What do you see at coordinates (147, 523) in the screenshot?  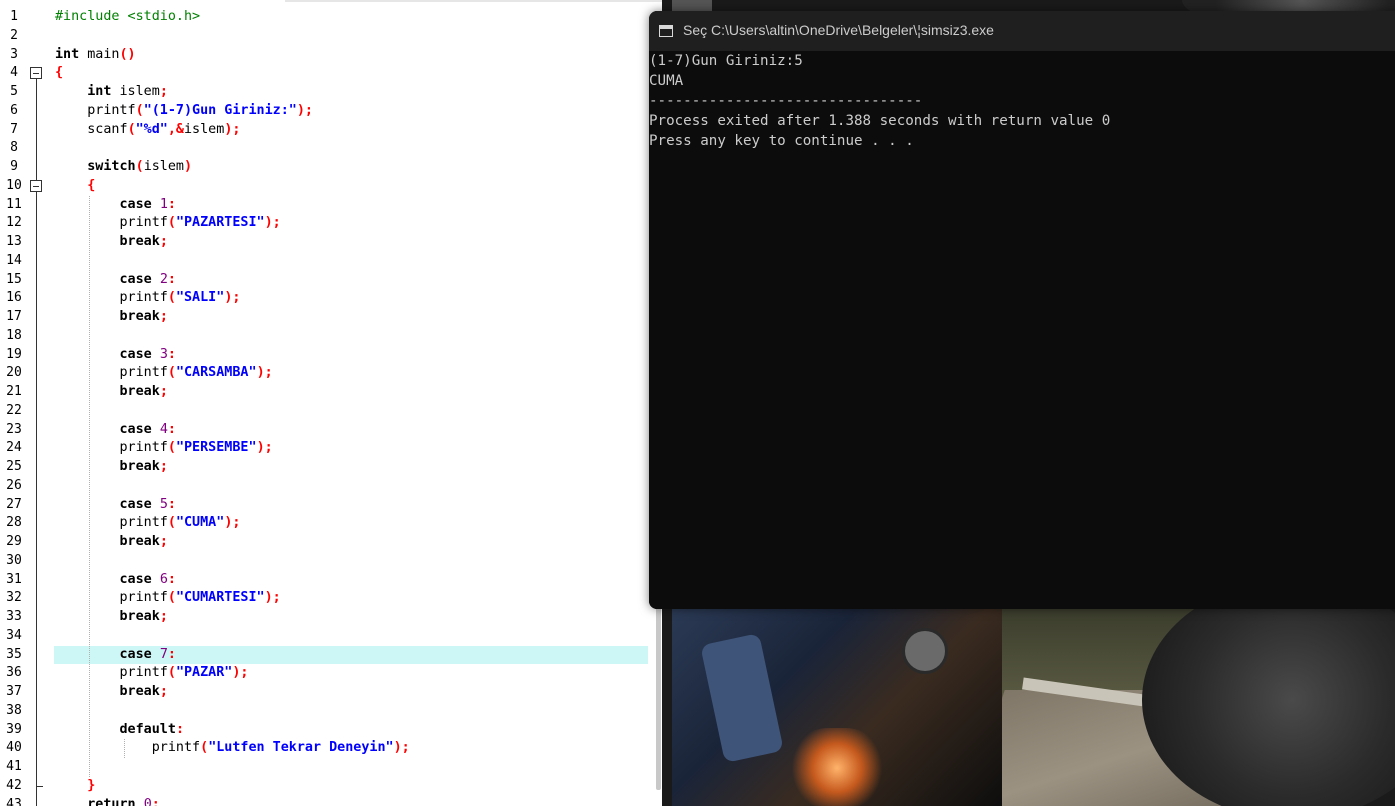 I see `code-text: printf("CUMA");` at bounding box center [147, 523].